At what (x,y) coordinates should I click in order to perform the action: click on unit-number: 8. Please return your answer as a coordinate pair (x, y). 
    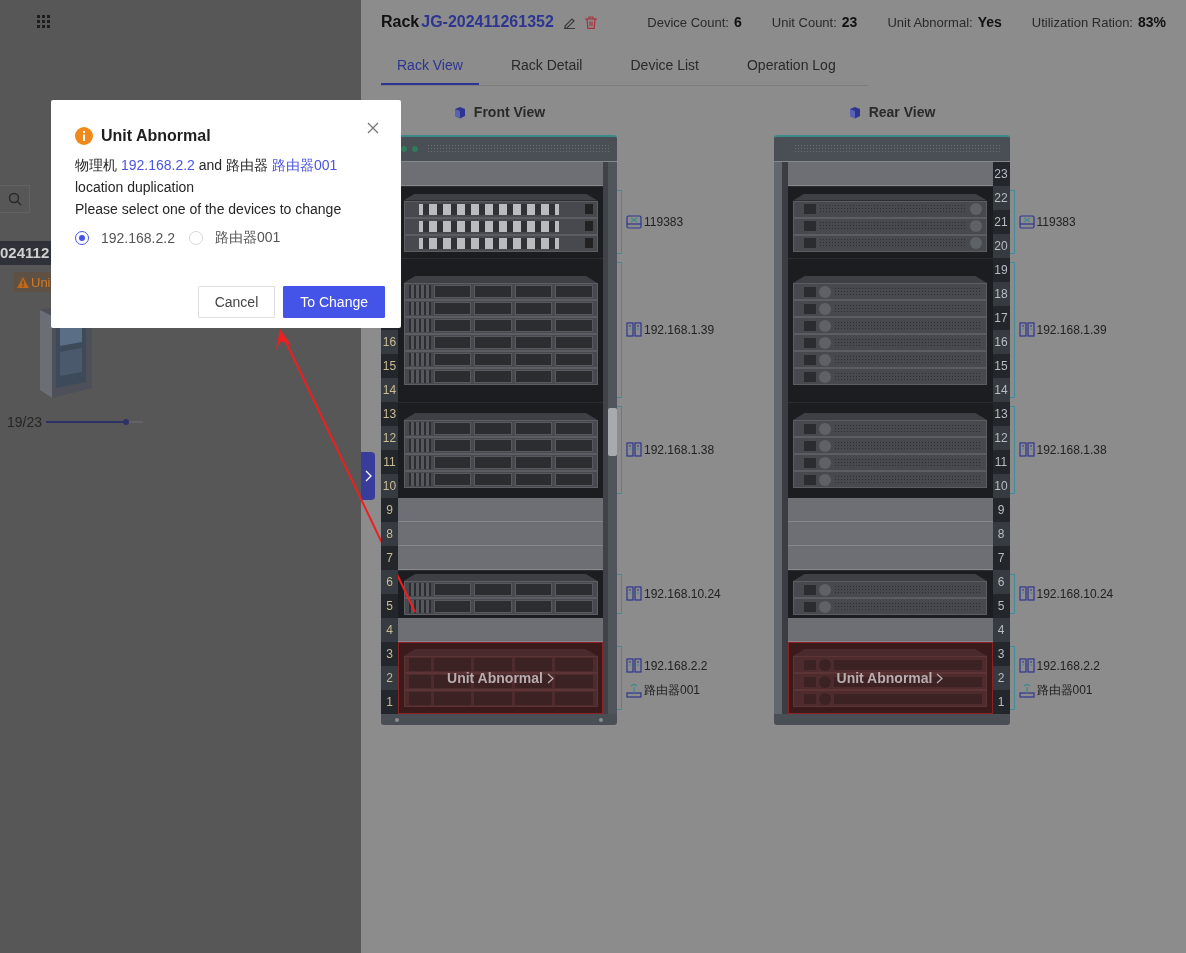
    Looking at the image, I should click on (389, 534).